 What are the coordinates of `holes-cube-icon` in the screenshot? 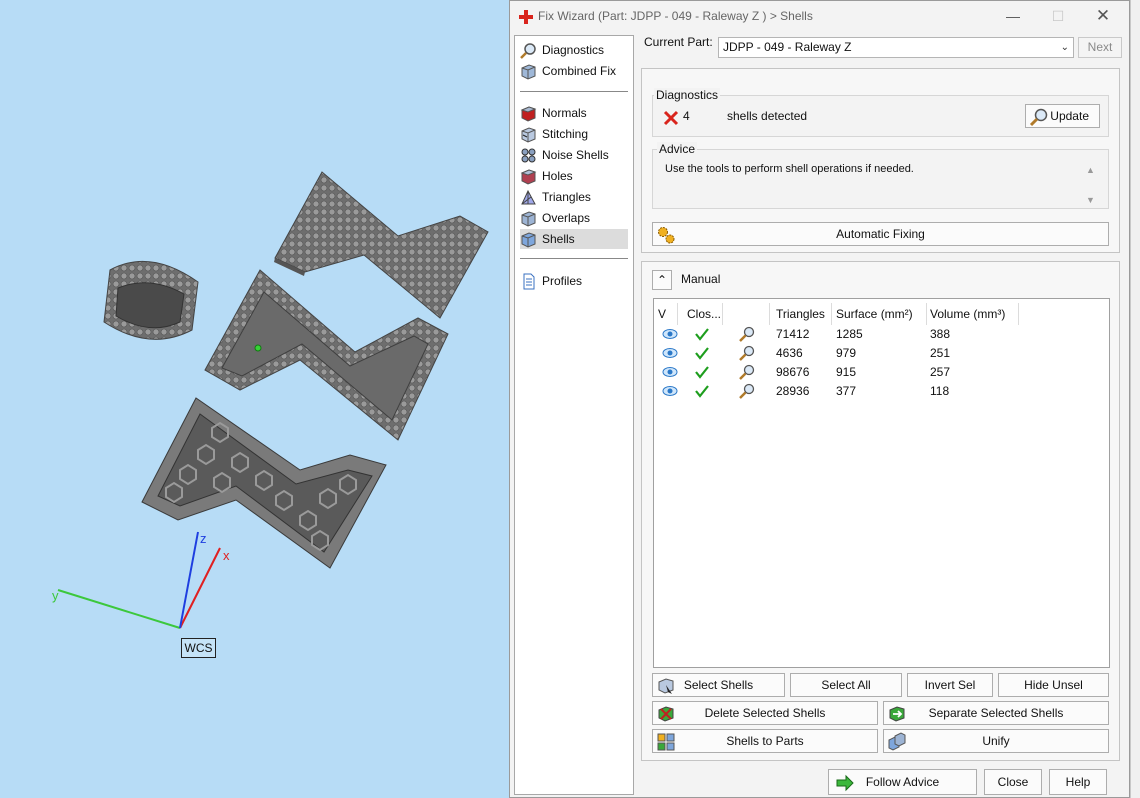 It's located at (528, 176).